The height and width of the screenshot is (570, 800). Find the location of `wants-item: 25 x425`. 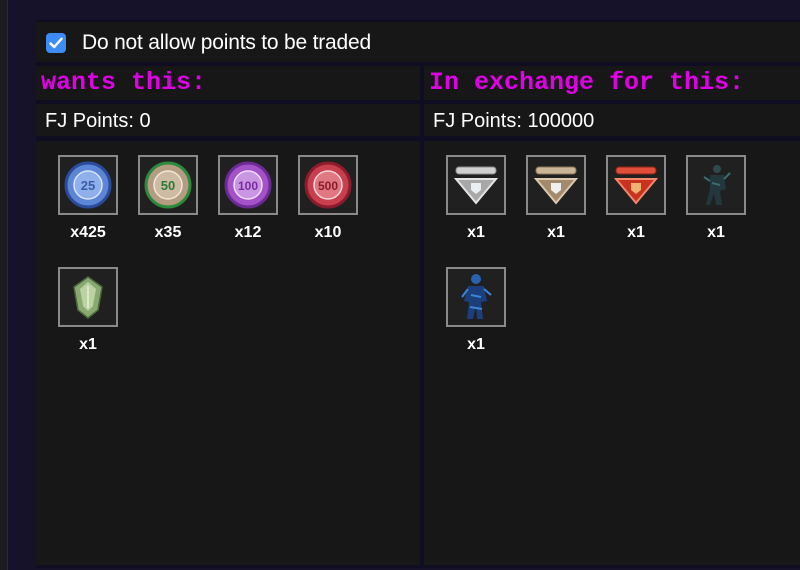

wants-item: 25 x425 is located at coordinates (88, 198).